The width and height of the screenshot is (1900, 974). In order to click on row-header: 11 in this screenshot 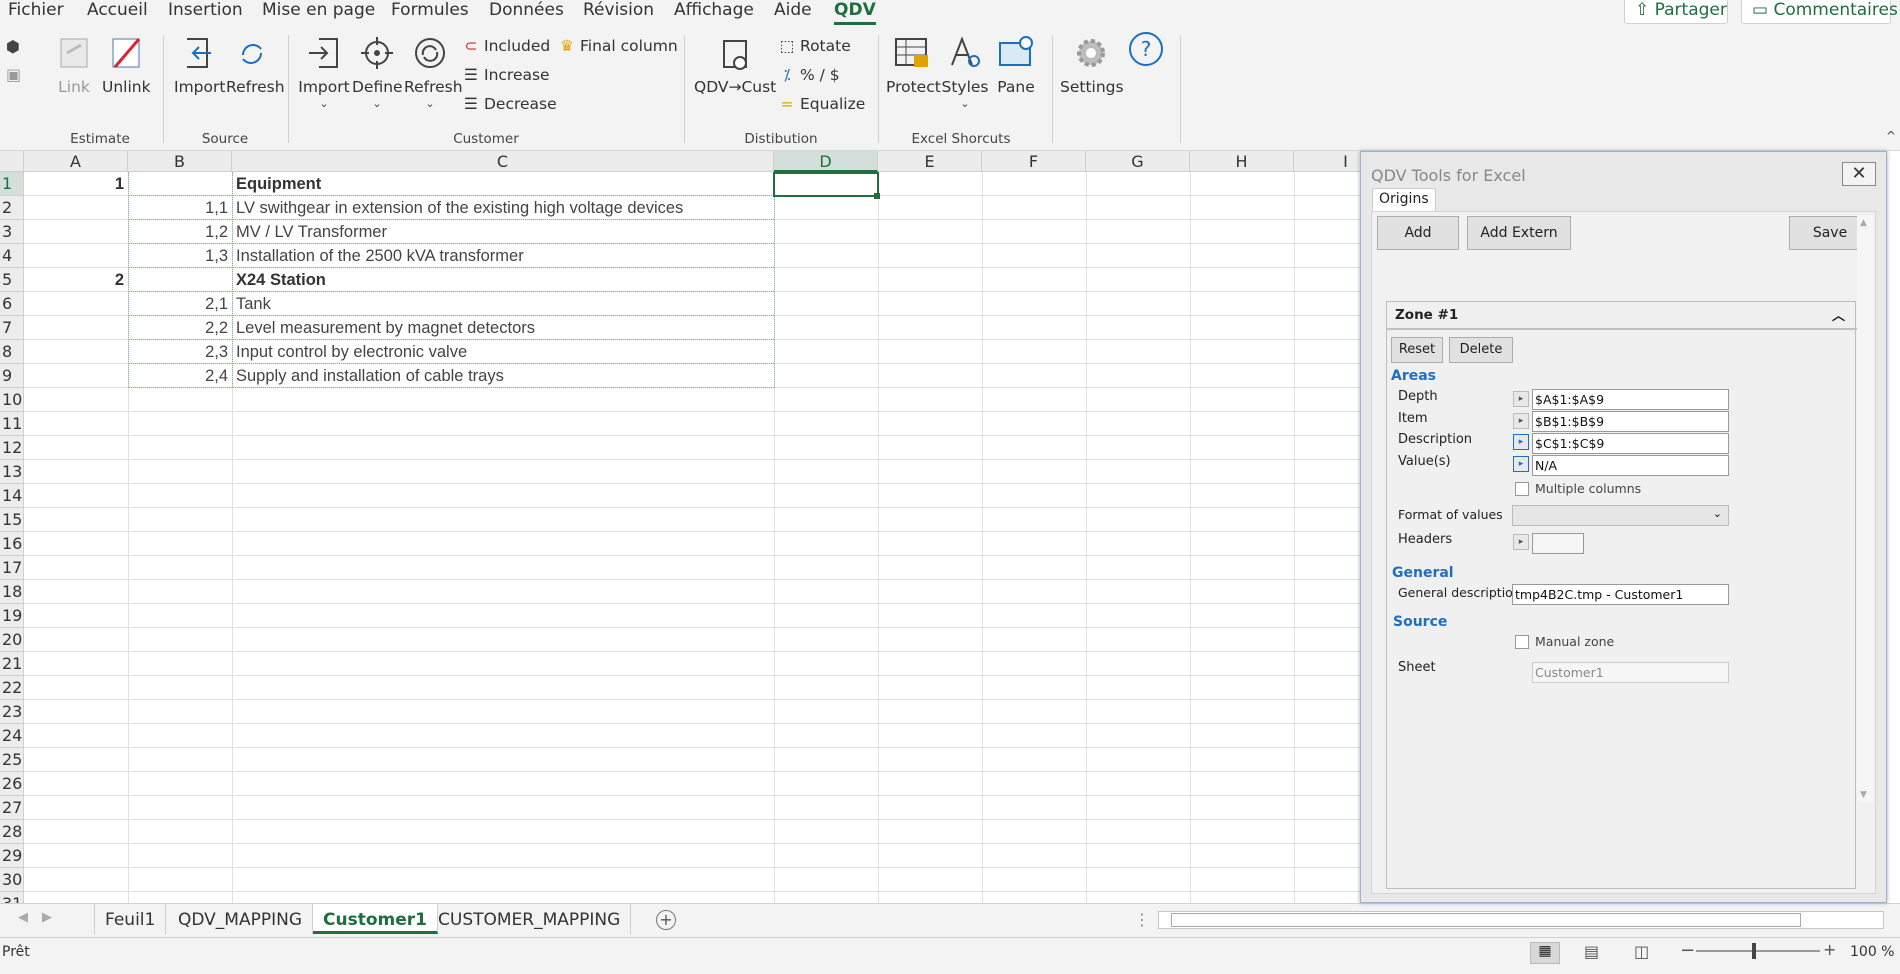, I will do `click(12, 424)`.